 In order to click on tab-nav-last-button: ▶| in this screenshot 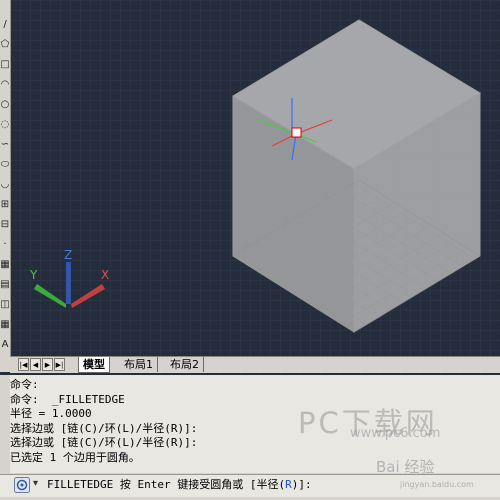, I will do `click(59, 364)`.